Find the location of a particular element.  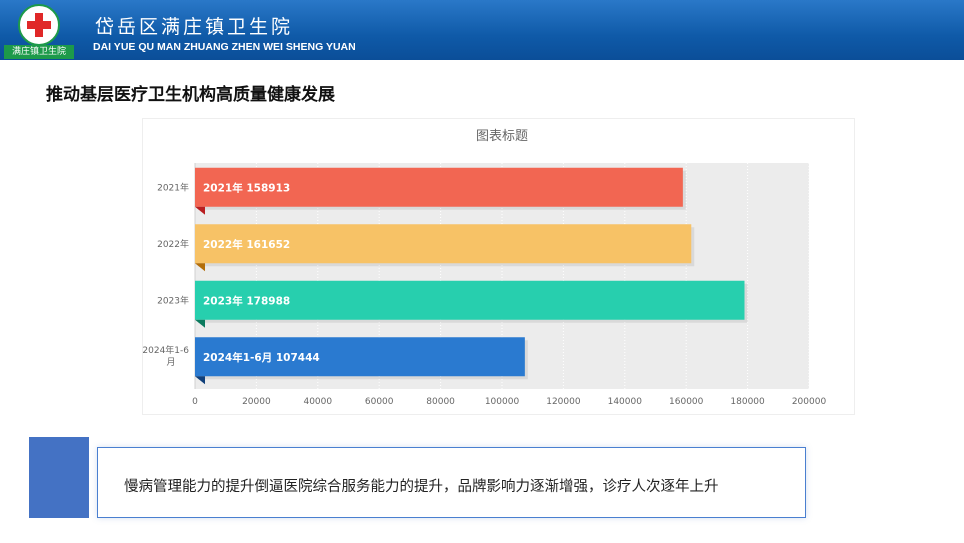

x-tick-label: 40000 is located at coordinates (317, 402).